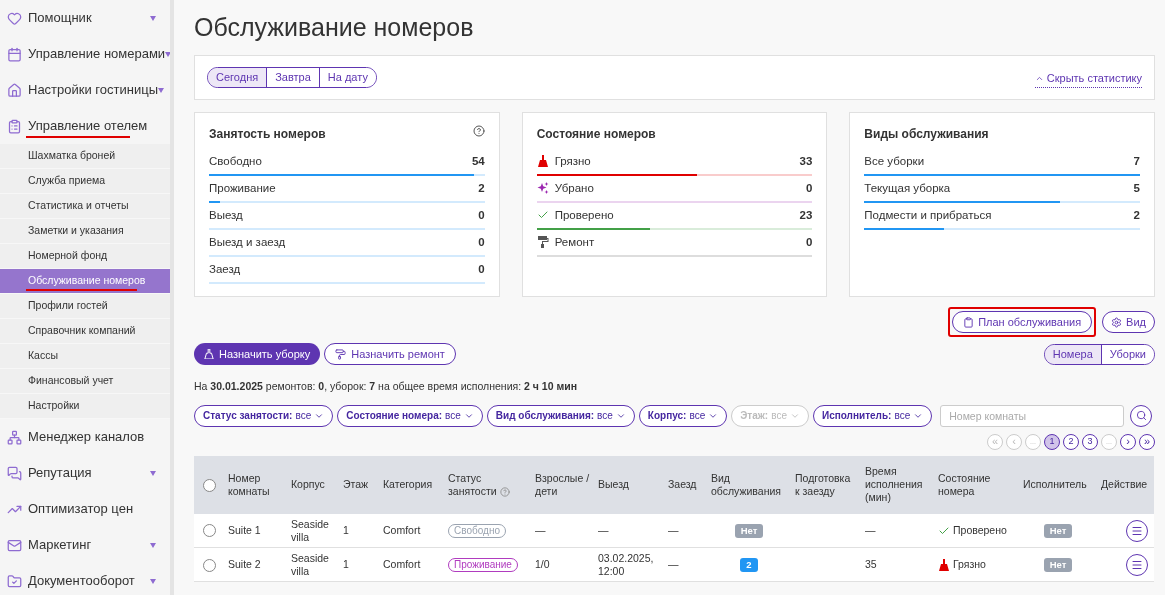 The width and height of the screenshot is (1165, 595). Describe the element at coordinates (255, 564) in the screenshot. I see `table-cell: Suite 2` at that location.